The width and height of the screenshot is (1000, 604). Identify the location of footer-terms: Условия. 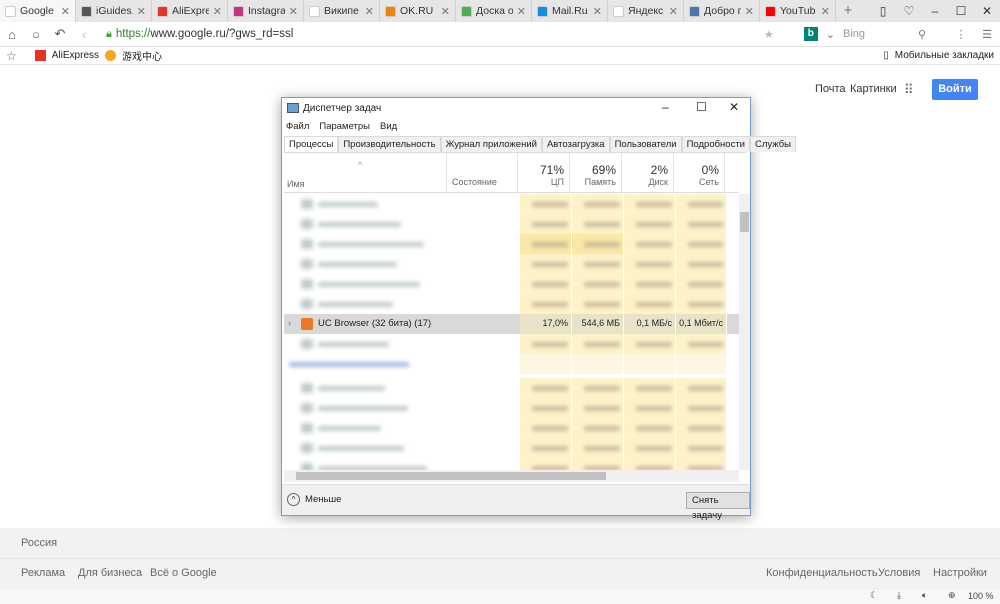
(899, 573).